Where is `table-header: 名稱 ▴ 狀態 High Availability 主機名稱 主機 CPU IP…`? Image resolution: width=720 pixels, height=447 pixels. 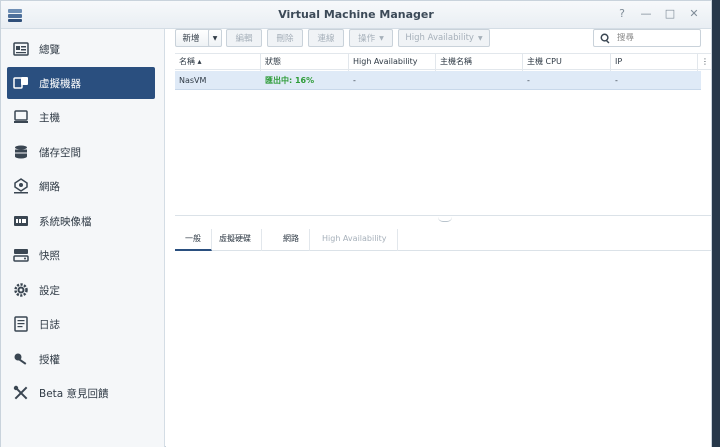
table-header: 名稱 ▴ 狀態 High Availability 主機名稱 主機 CPU IP… is located at coordinates (443, 62).